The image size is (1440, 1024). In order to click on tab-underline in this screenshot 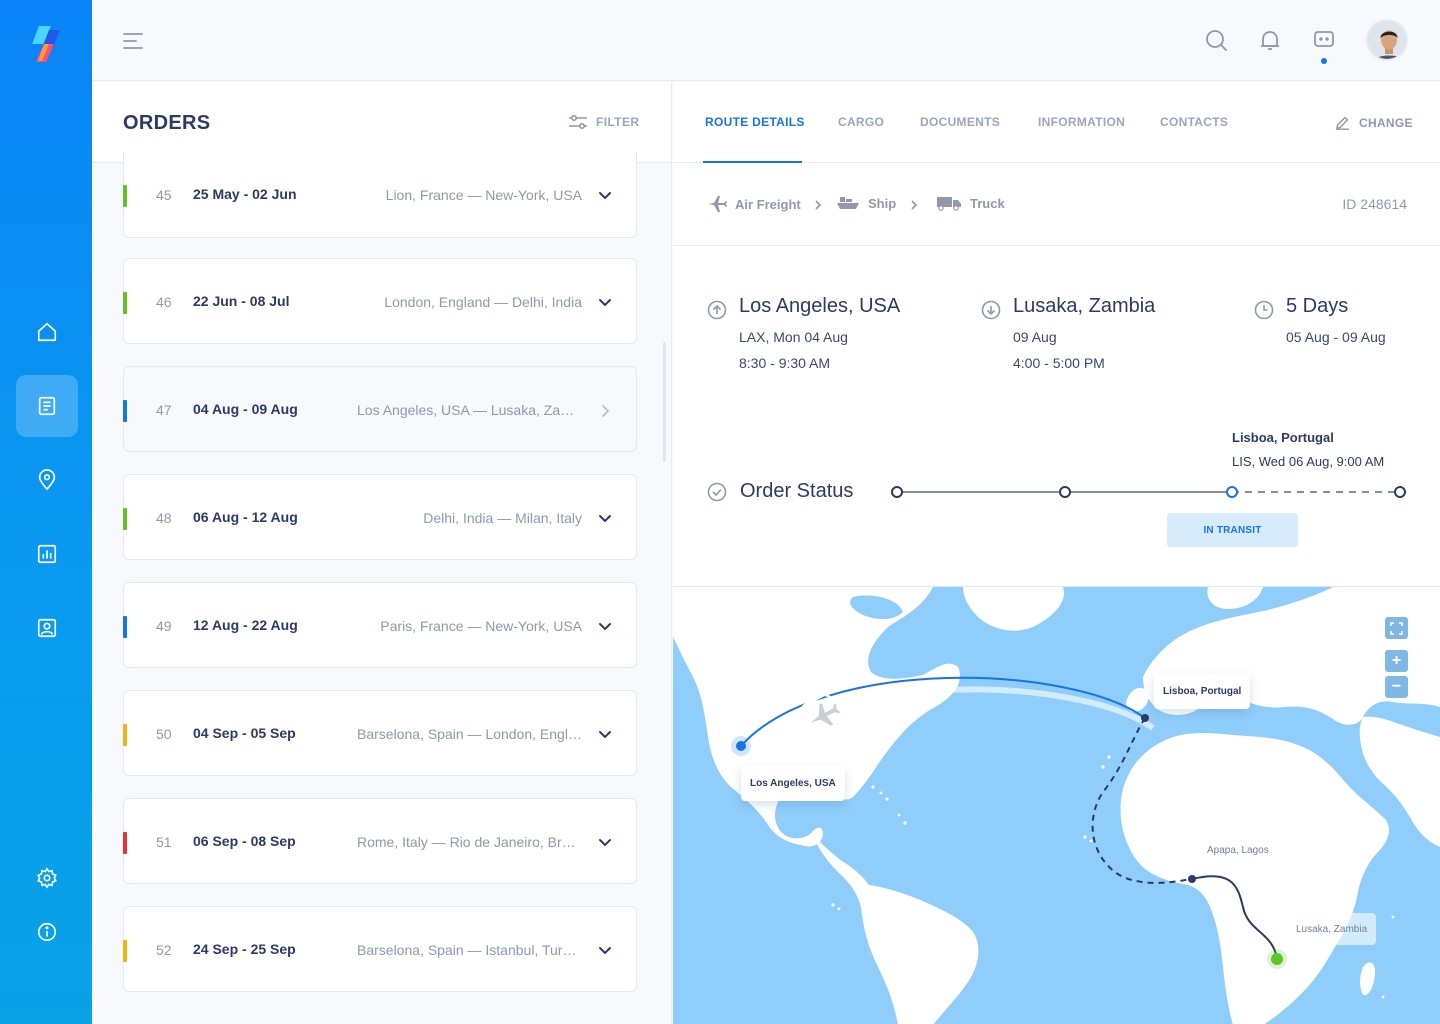, I will do `click(752, 162)`.